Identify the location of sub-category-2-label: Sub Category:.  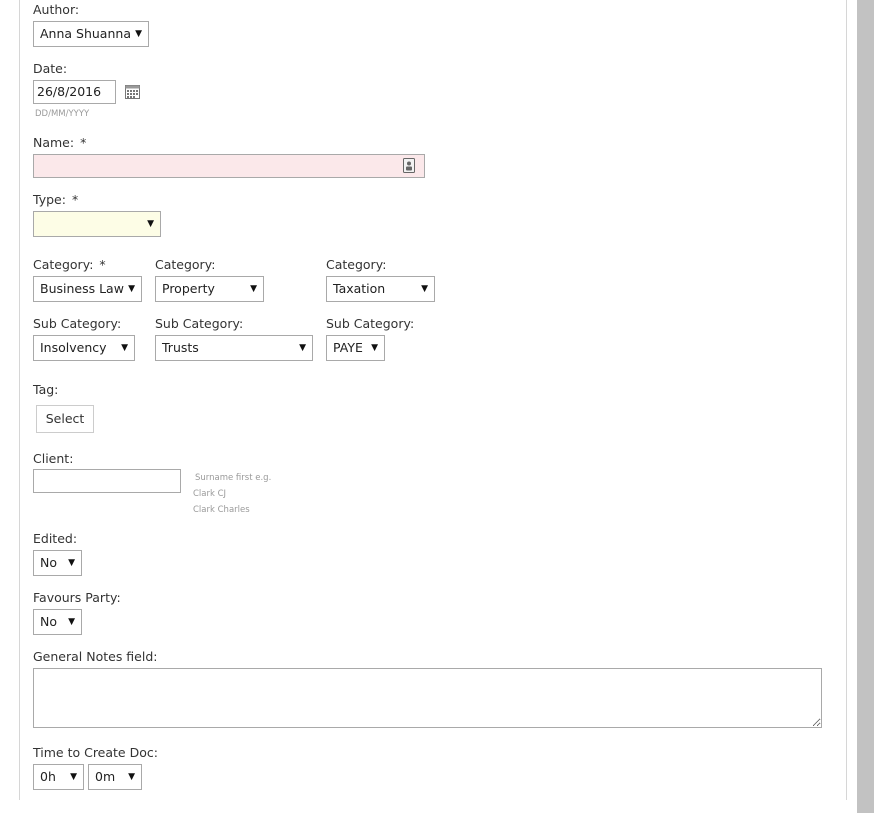
(199, 323).